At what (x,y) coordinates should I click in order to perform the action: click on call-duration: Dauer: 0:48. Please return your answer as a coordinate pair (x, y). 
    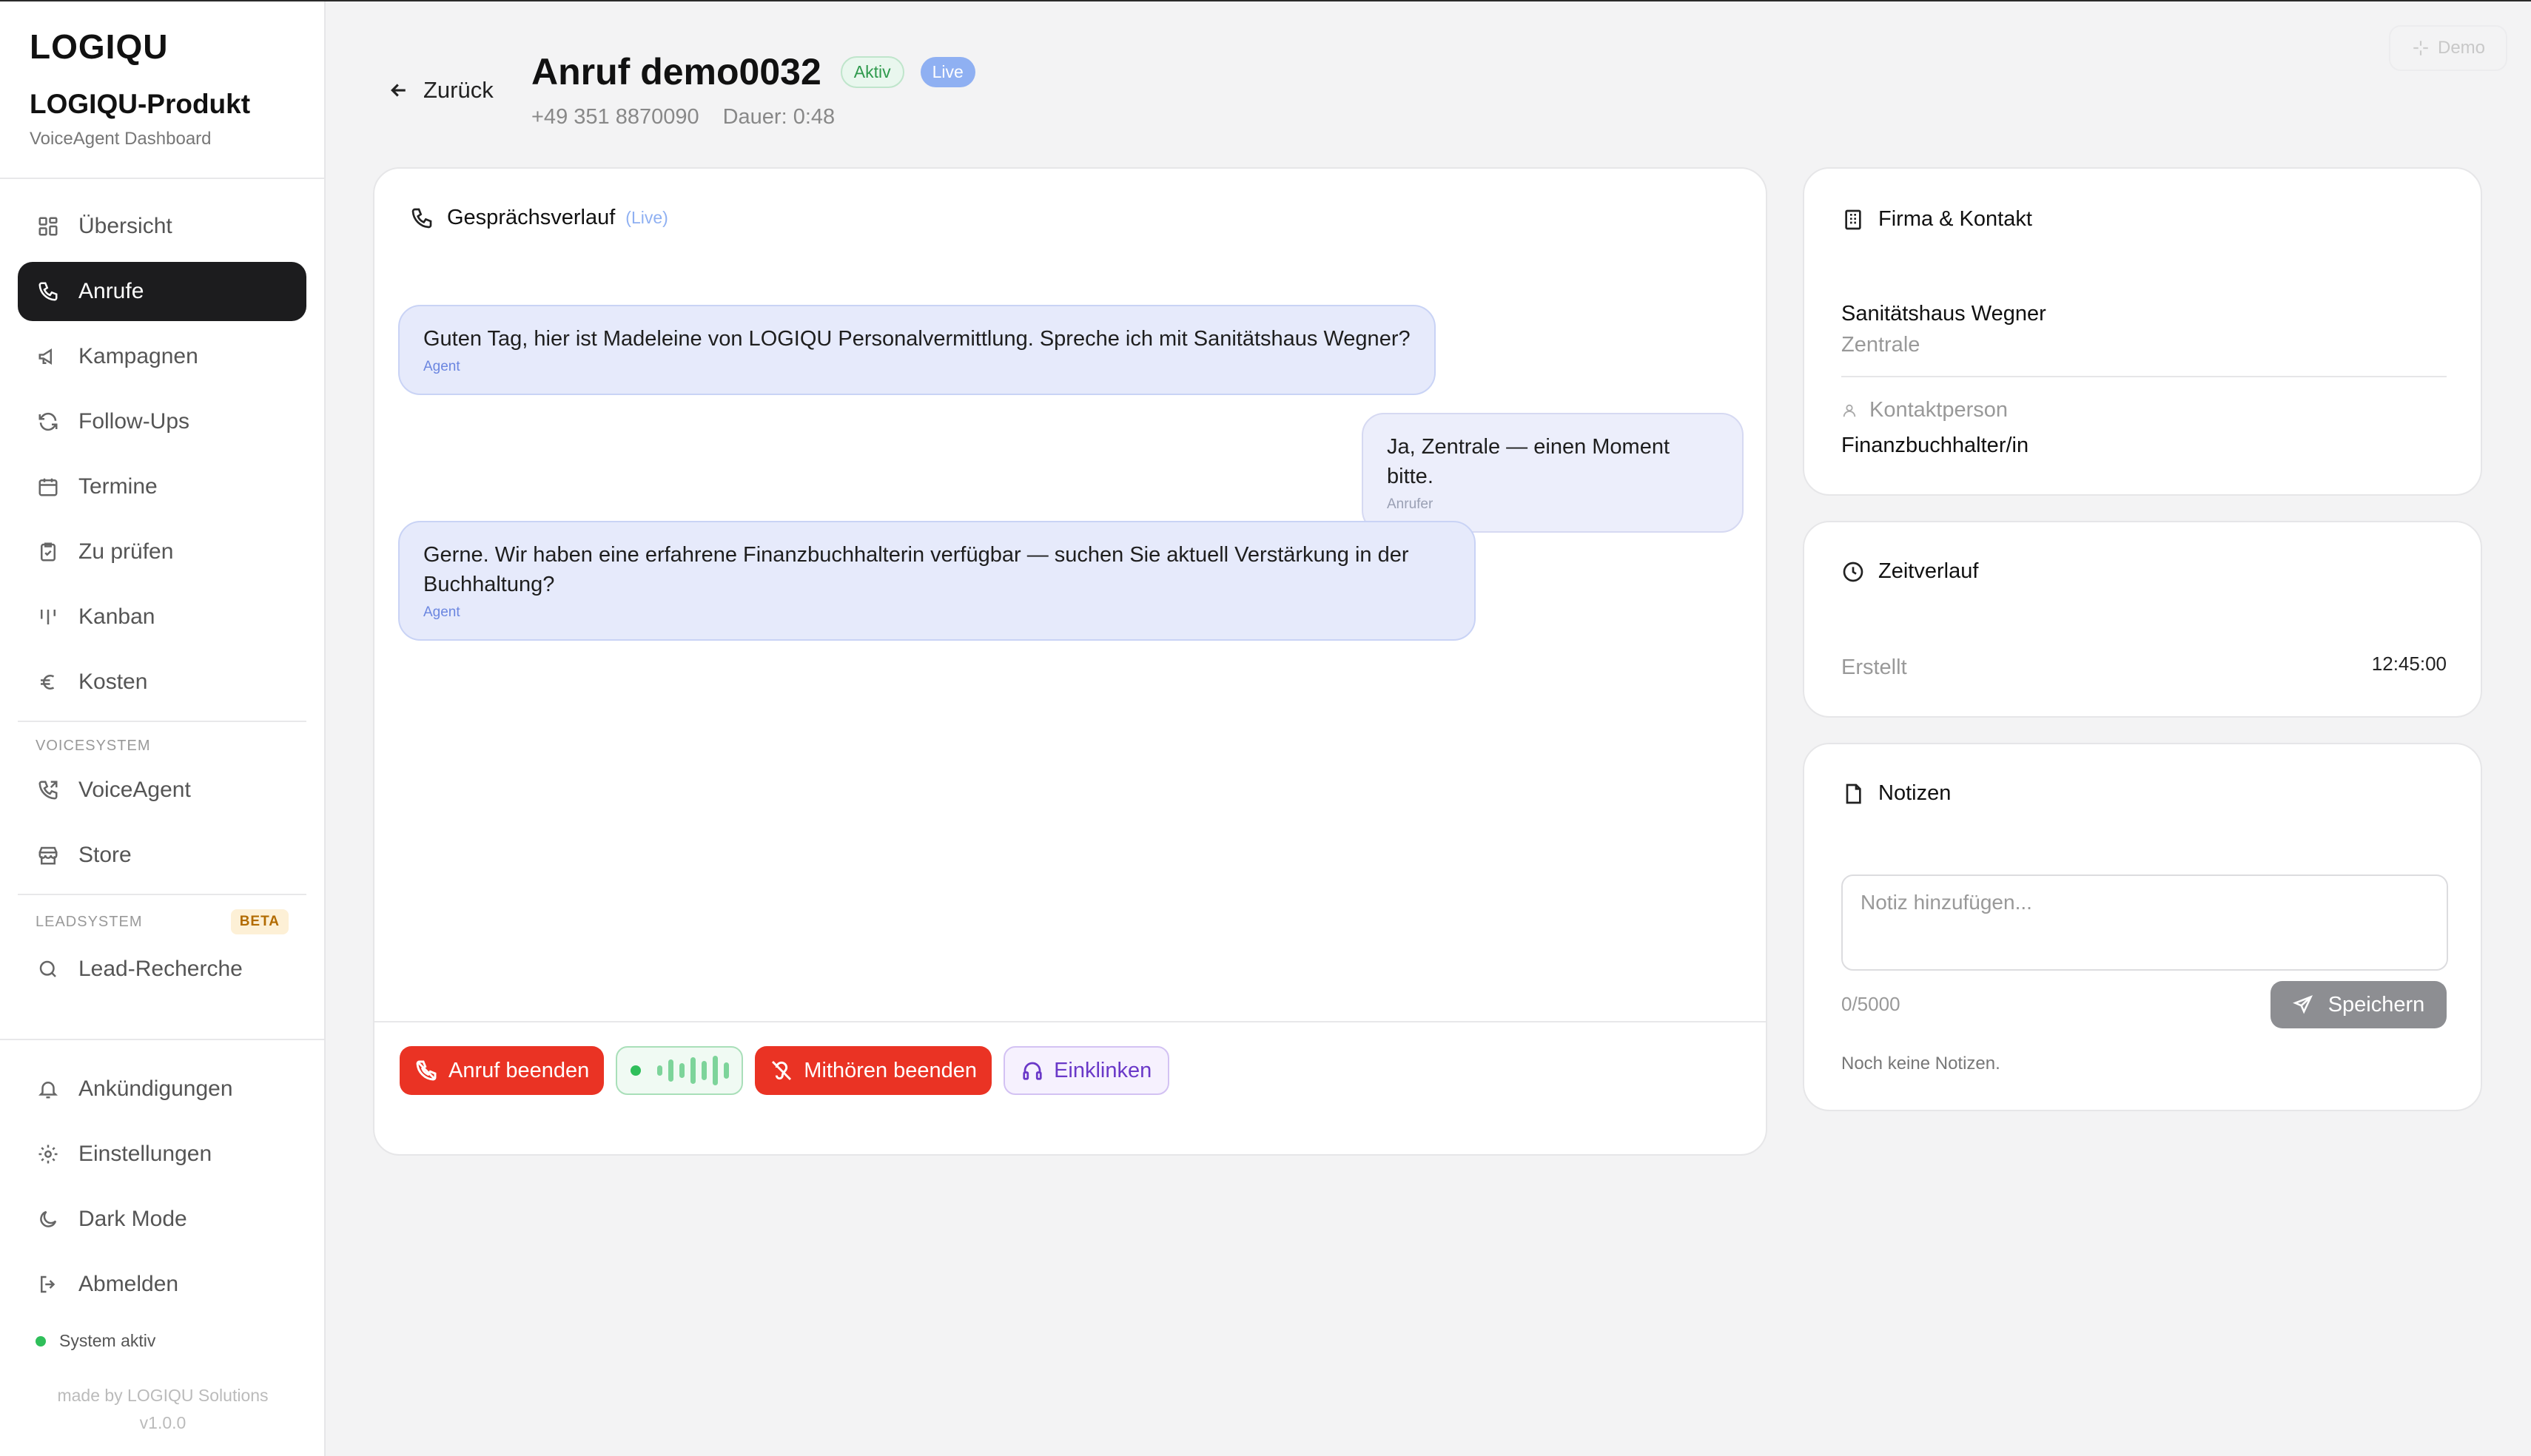
    Looking at the image, I should click on (779, 117).